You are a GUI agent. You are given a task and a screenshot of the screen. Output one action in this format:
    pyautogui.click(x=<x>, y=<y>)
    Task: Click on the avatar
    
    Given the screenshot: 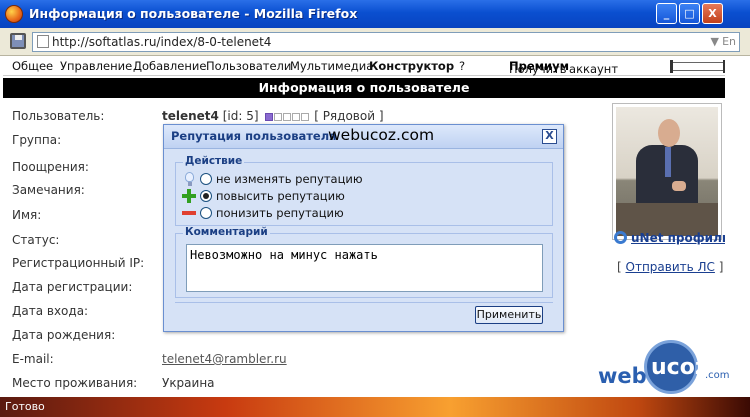 What is the action you would take?
    pyautogui.click(x=667, y=171)
    